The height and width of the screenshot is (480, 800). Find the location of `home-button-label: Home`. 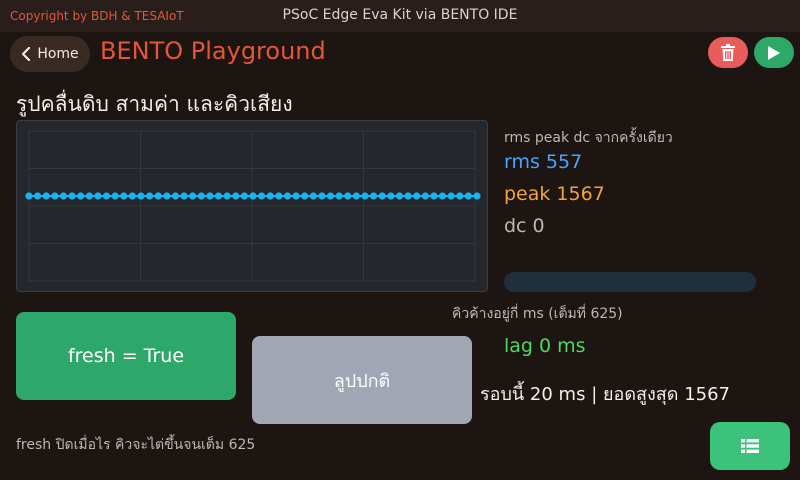

home-button-label: Home is located at coordinates (58, 54).